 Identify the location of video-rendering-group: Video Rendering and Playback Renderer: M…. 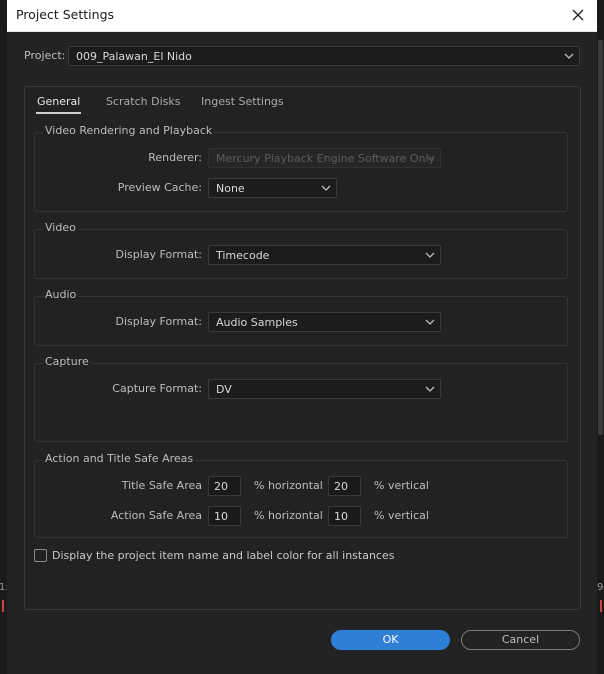
(301, 168).